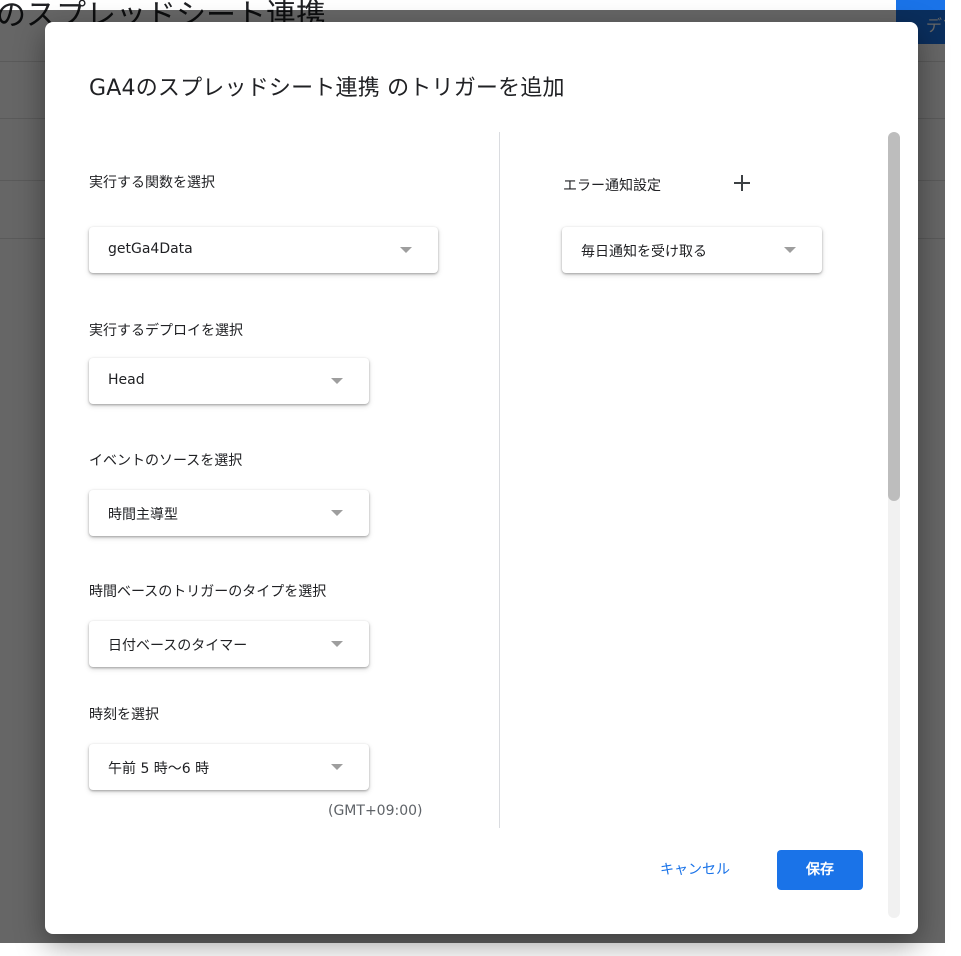 The width and height of the screenshot is (961, 956). I want to click on time-trigger-type-select: 日付ベースのタイマー, so click(229, 644).